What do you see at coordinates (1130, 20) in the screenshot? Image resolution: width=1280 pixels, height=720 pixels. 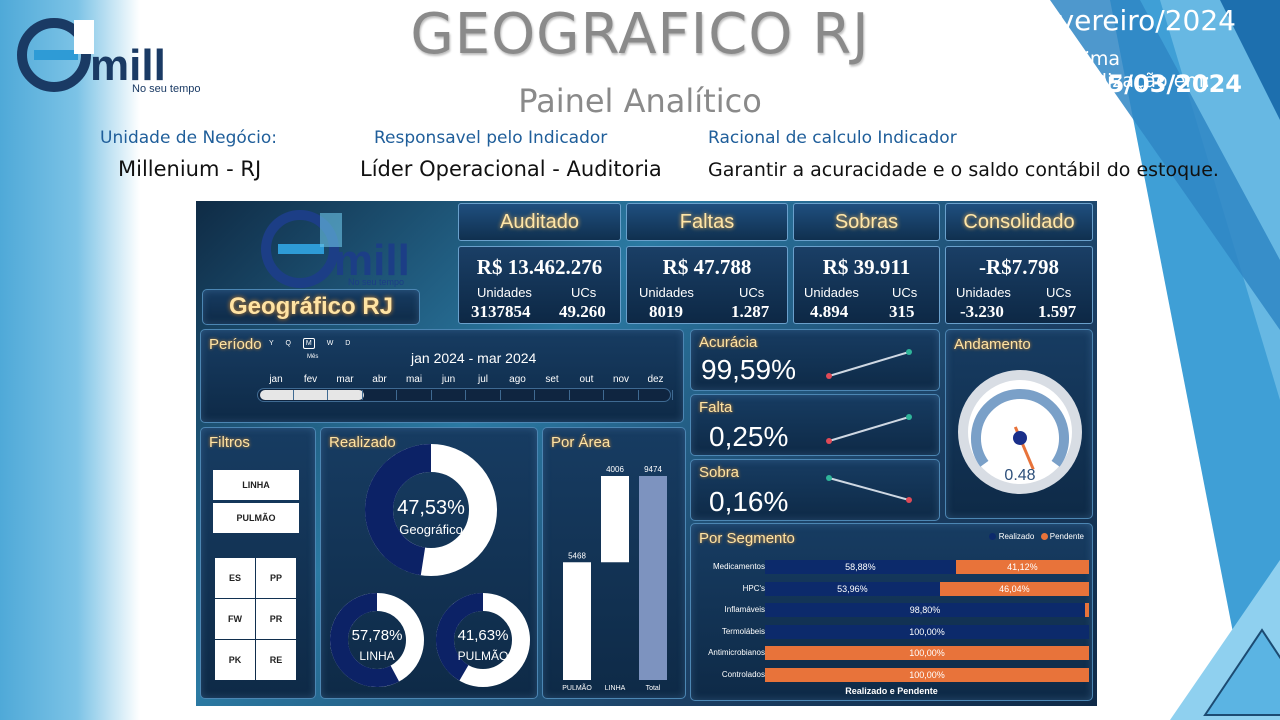 I see `reference-period: Fevereiro/2024` at bounding box center [1130, 20].